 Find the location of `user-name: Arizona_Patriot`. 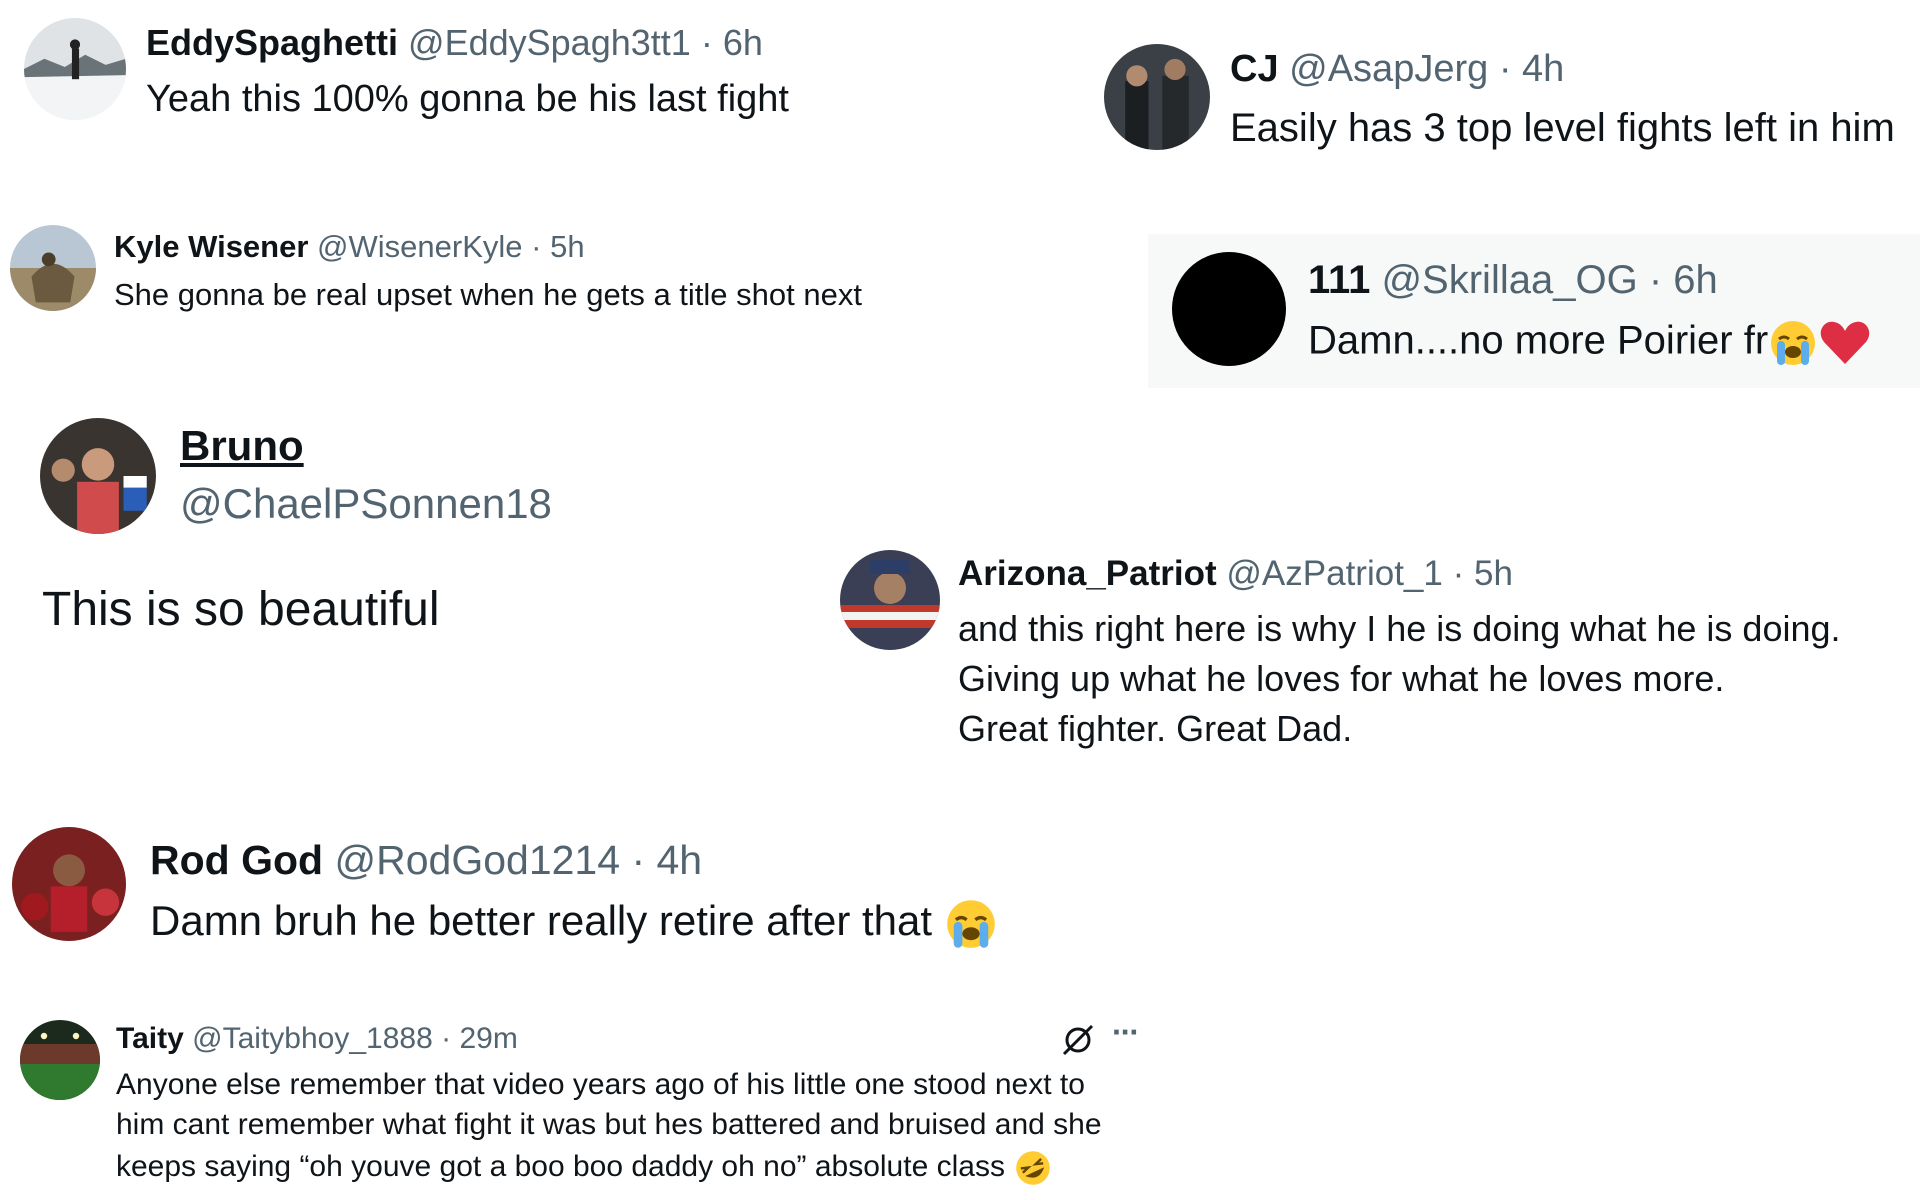

user-name: Arizona_Patriot is located at coordinates (1087, 573).